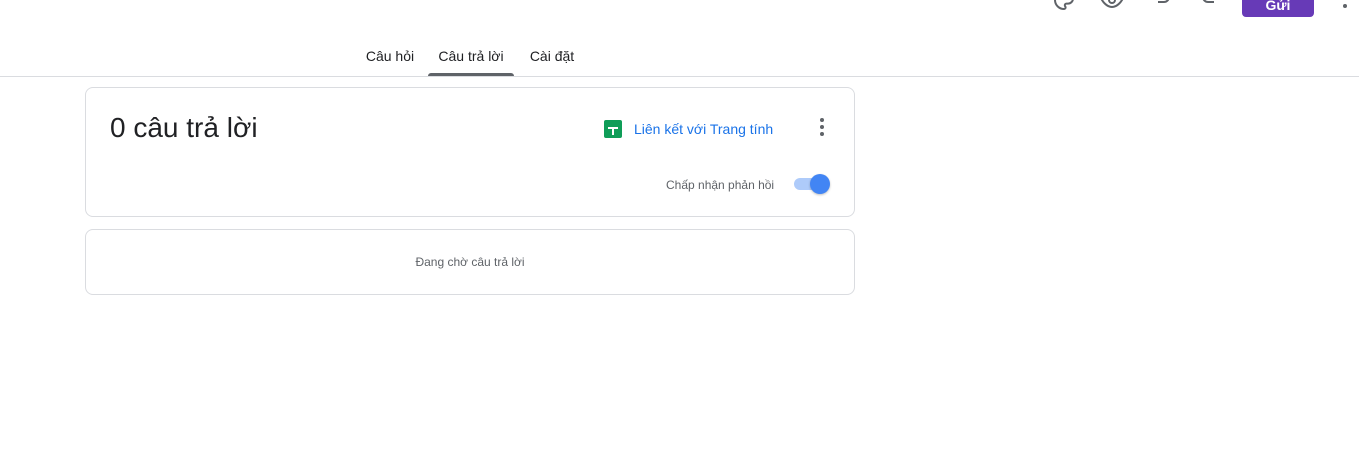 Image resolution: width=1359 pixels, height=458 pixels. What do you see at coordinates (390, 56) in the screenshot?
I see `tab-questions-label: Câu hỏi` at bounding box center [390, 56].